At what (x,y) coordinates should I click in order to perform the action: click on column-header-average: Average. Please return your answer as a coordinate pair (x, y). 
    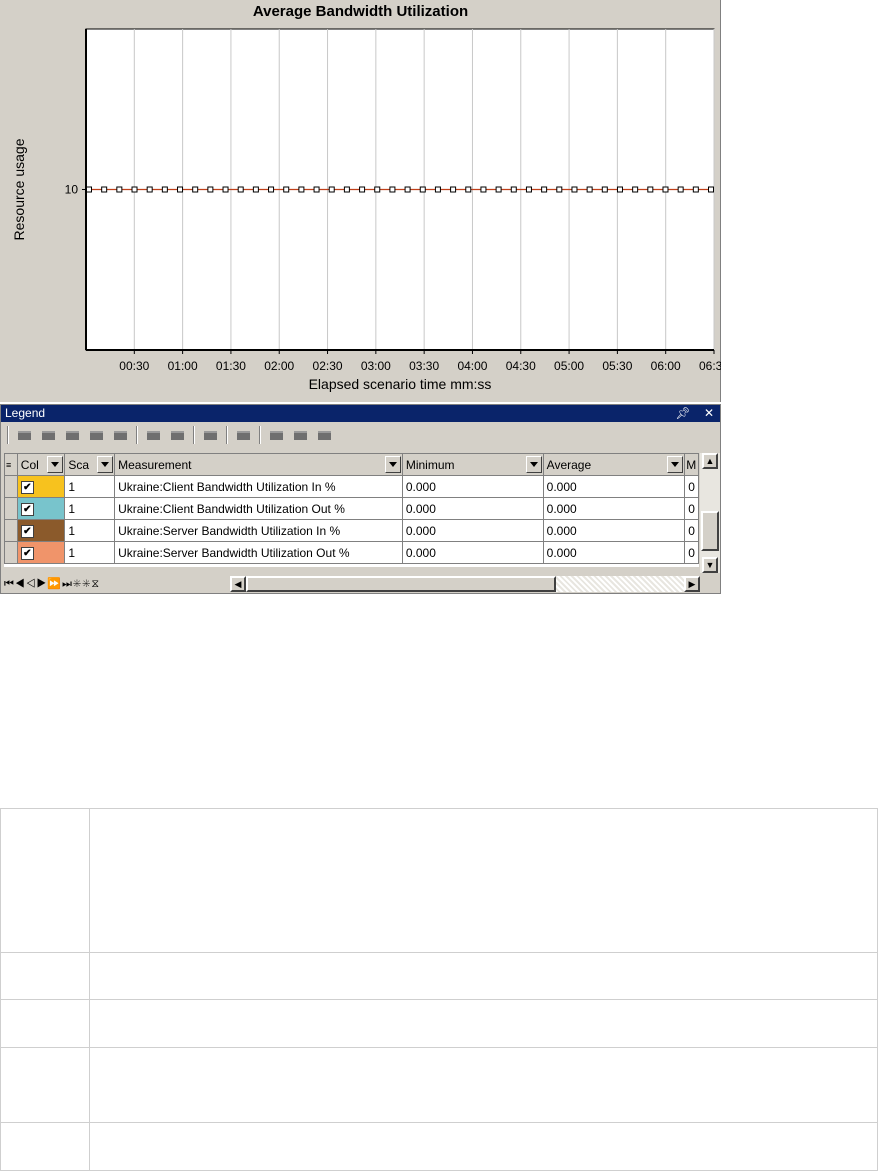
    Looking at the image, I should click on (614, 464).